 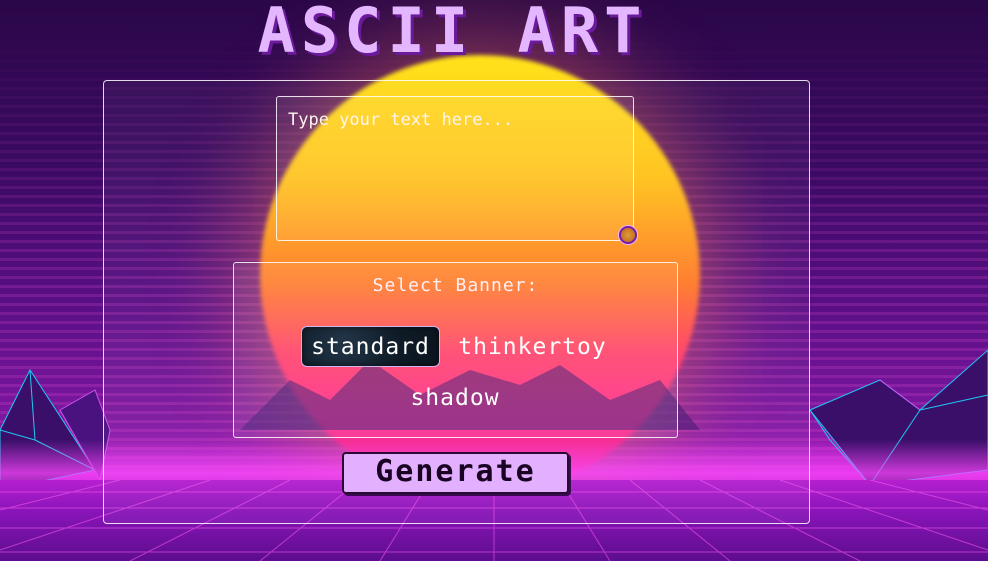 What do you see at coordinates (455, 473) in the screenshot?
I see `generate-button: Generate` at bounding box center [455, 473].